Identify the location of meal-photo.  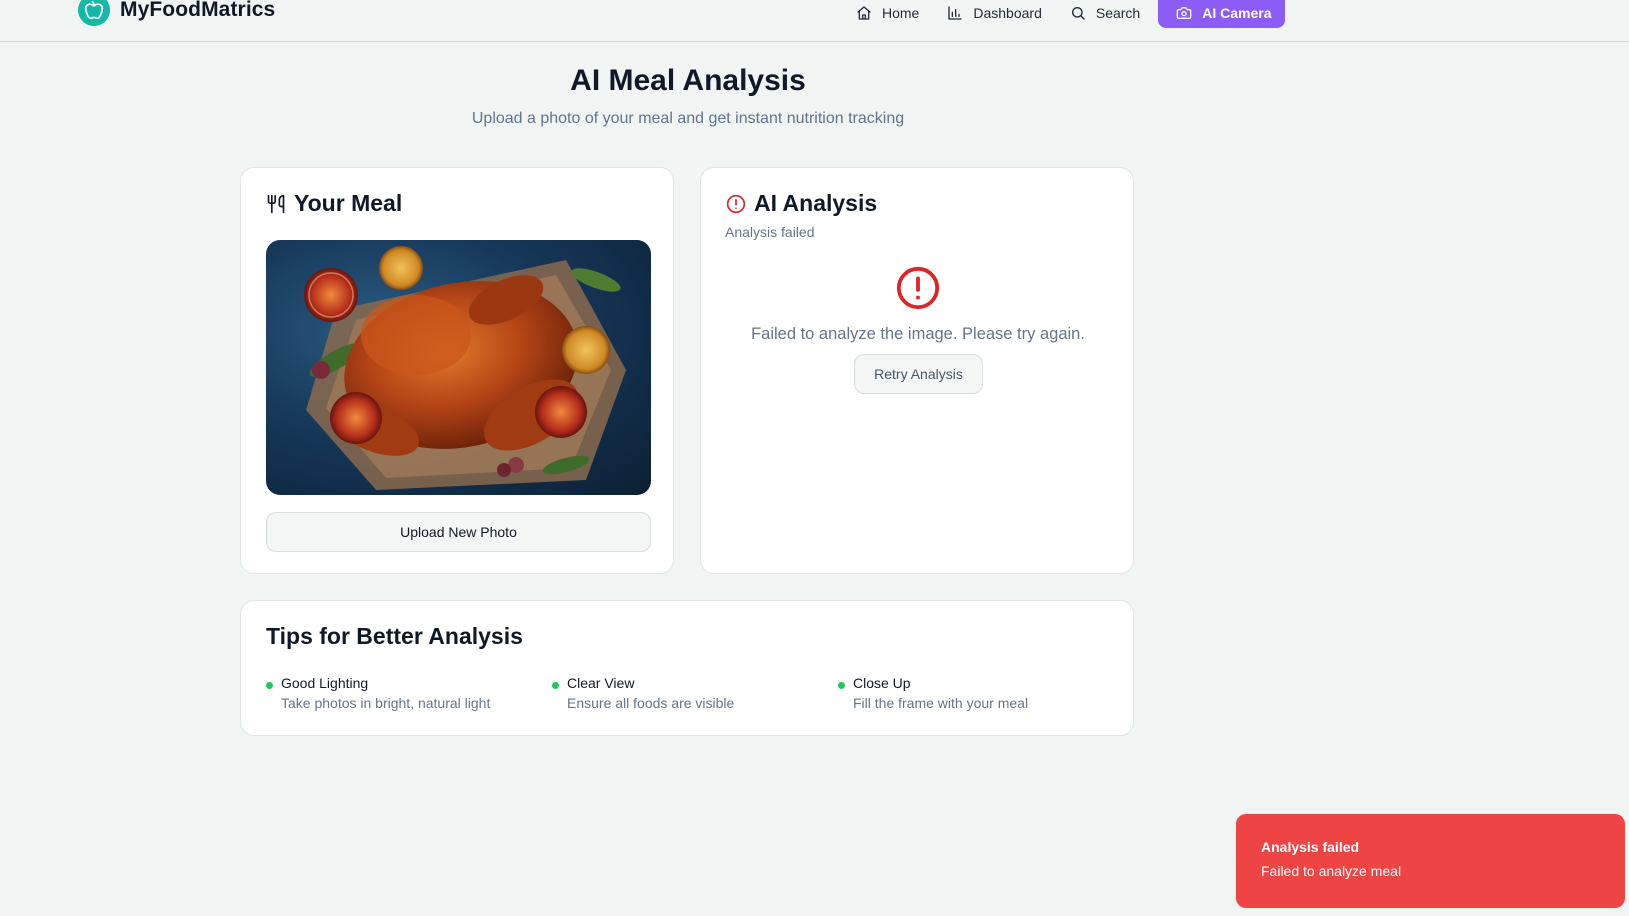
(458, 367).